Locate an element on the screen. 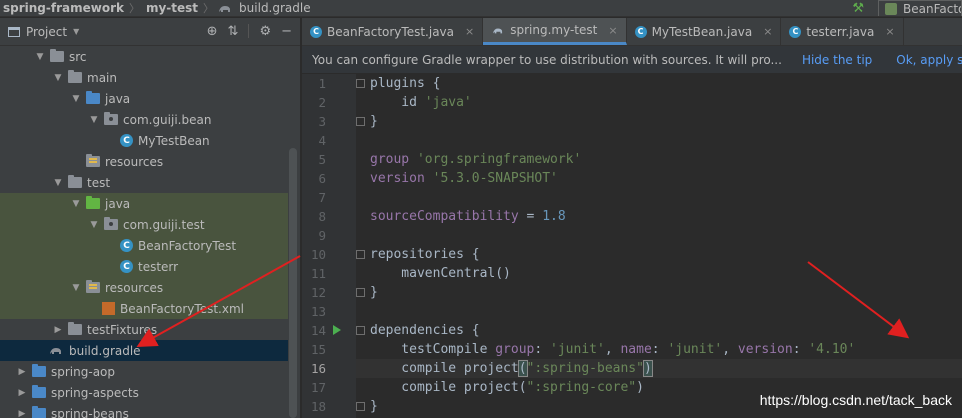 The height and width of the screenshot is (418, 962). line-number: 13 is located at coordinates (318, 311).